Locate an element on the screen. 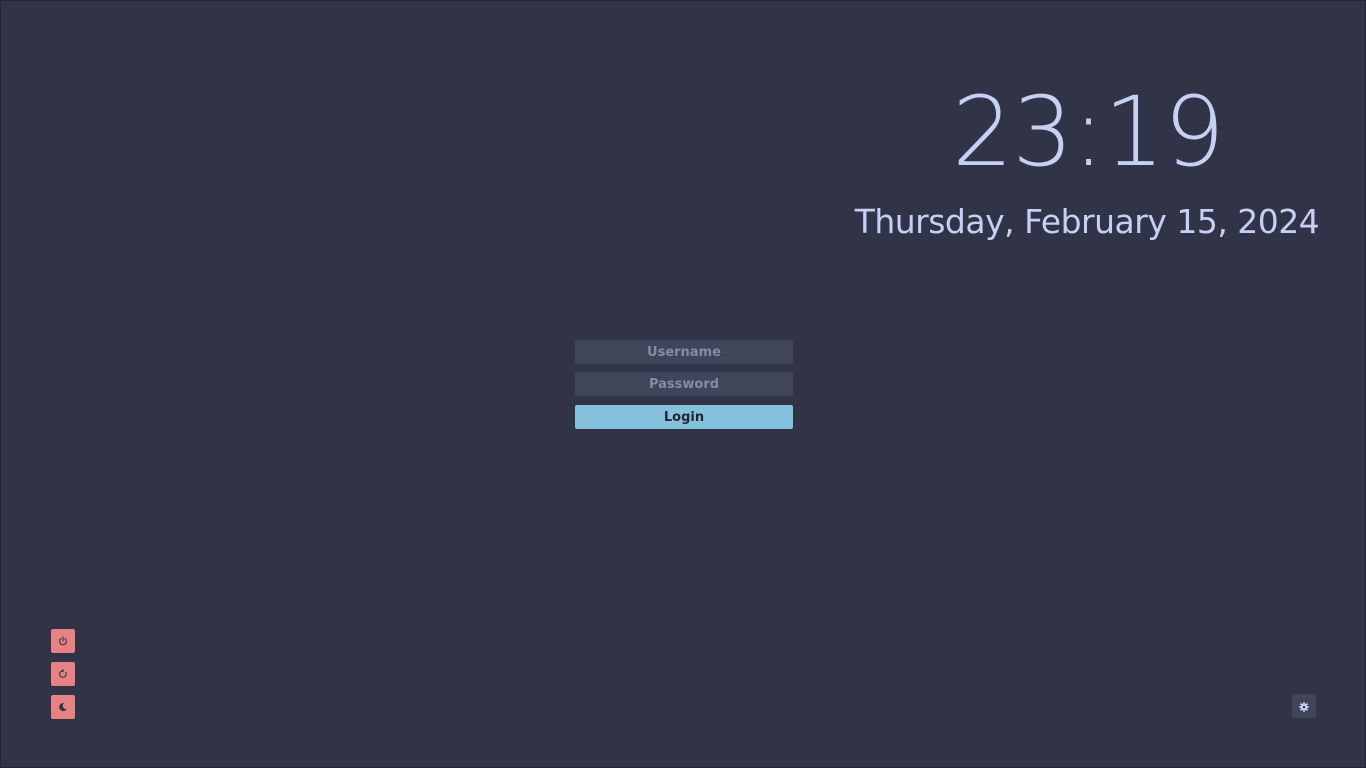  password-input is located at coordinates (684, 384).